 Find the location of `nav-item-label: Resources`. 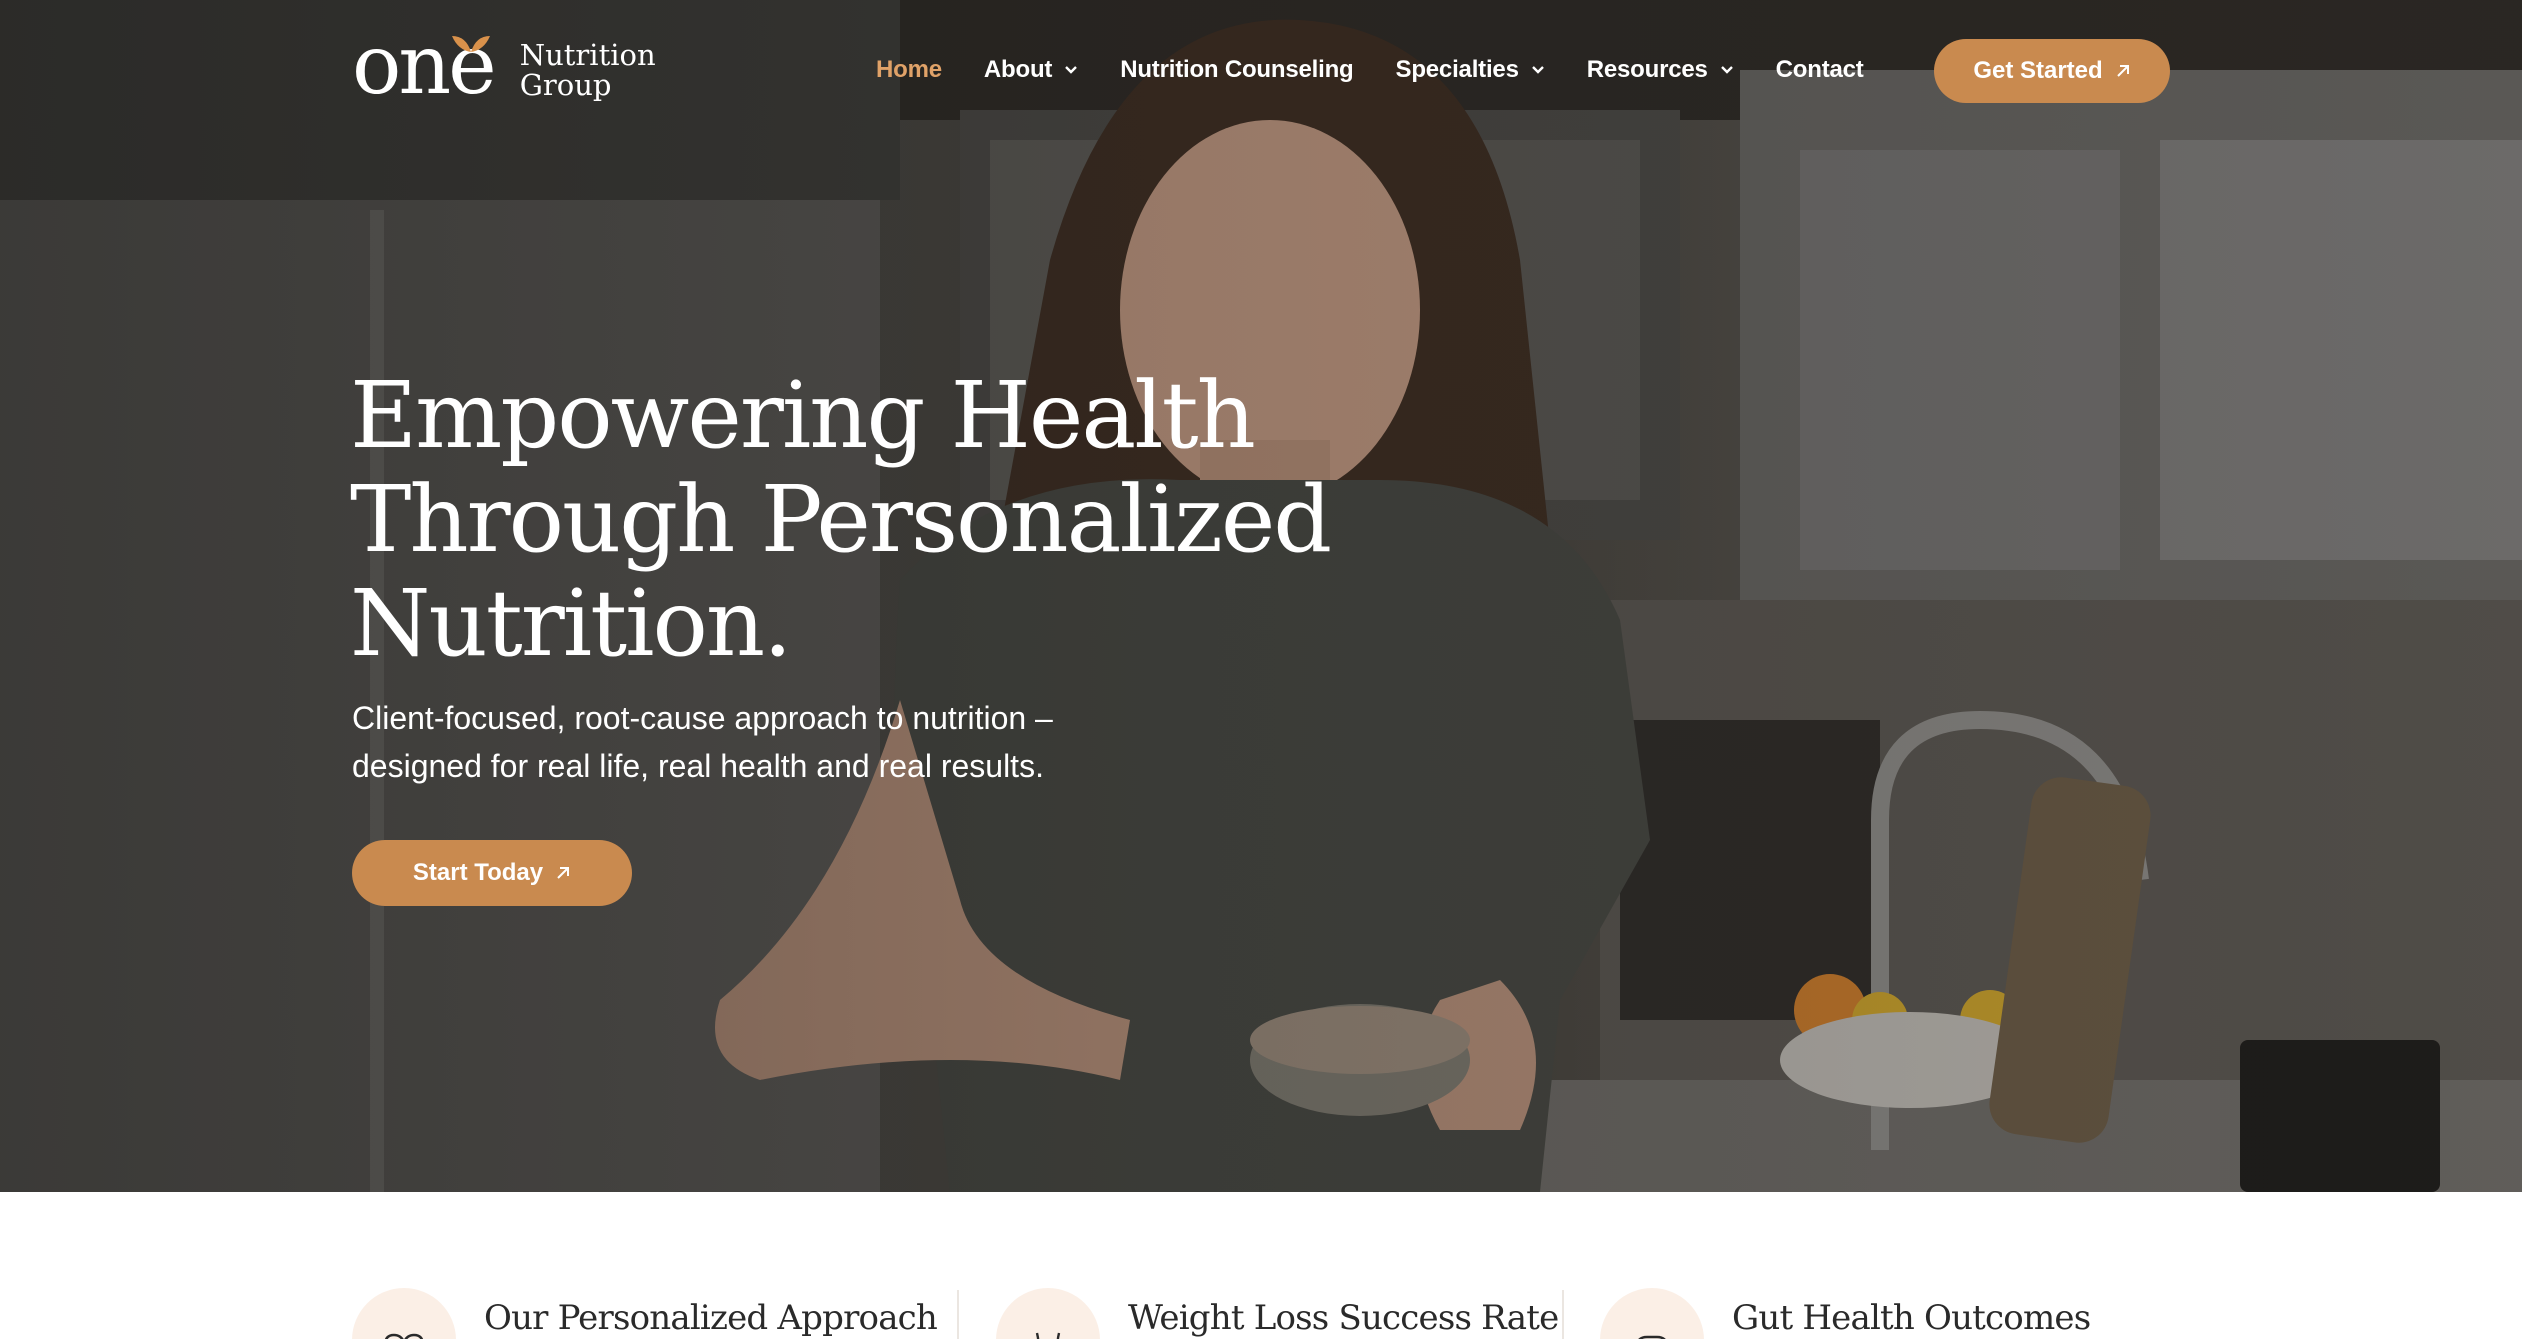

nav-item-label: Resources is located at coordinates (1647, 69).